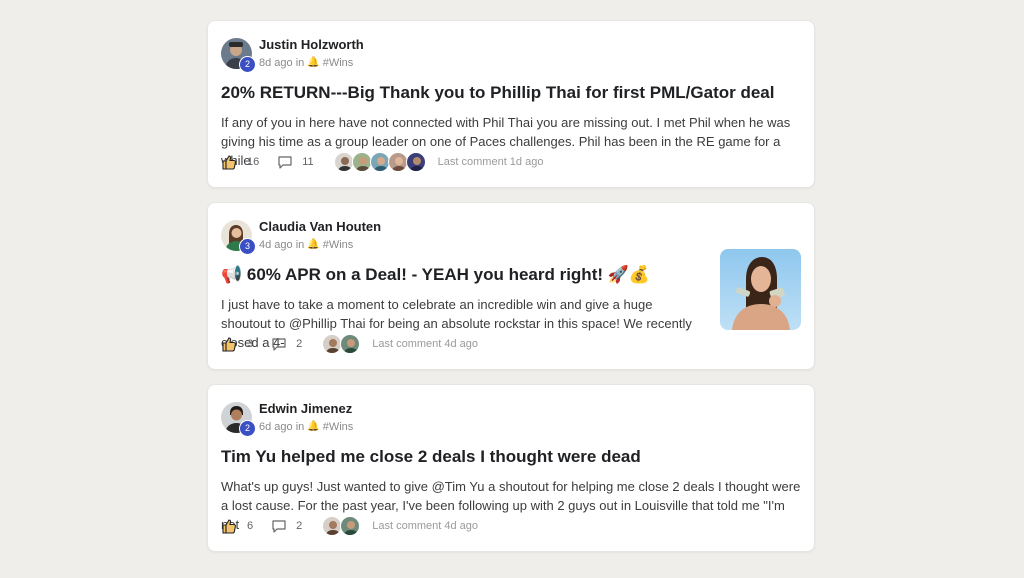  Describe the element at coordinates (760, 289) in the screenshot. I see `post-thumbnail` at that location.